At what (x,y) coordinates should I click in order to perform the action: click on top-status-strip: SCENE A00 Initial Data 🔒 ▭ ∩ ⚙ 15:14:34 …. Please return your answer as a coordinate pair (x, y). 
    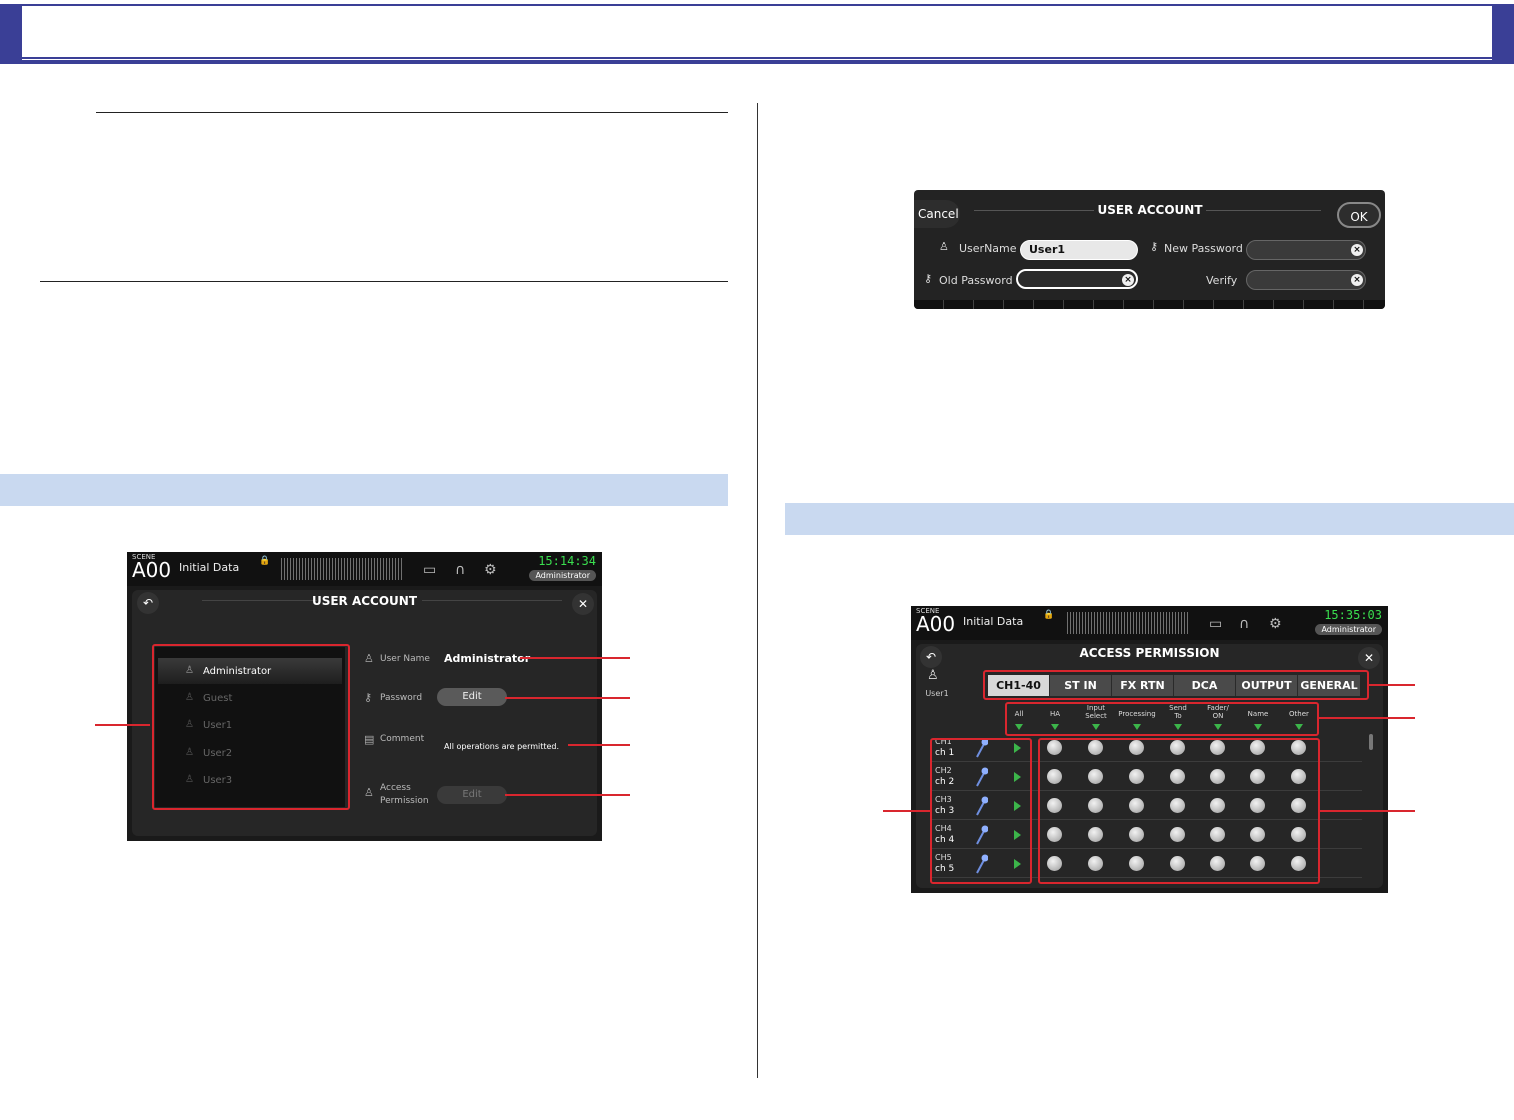
    Looking at the image, I should click on (364, 569).